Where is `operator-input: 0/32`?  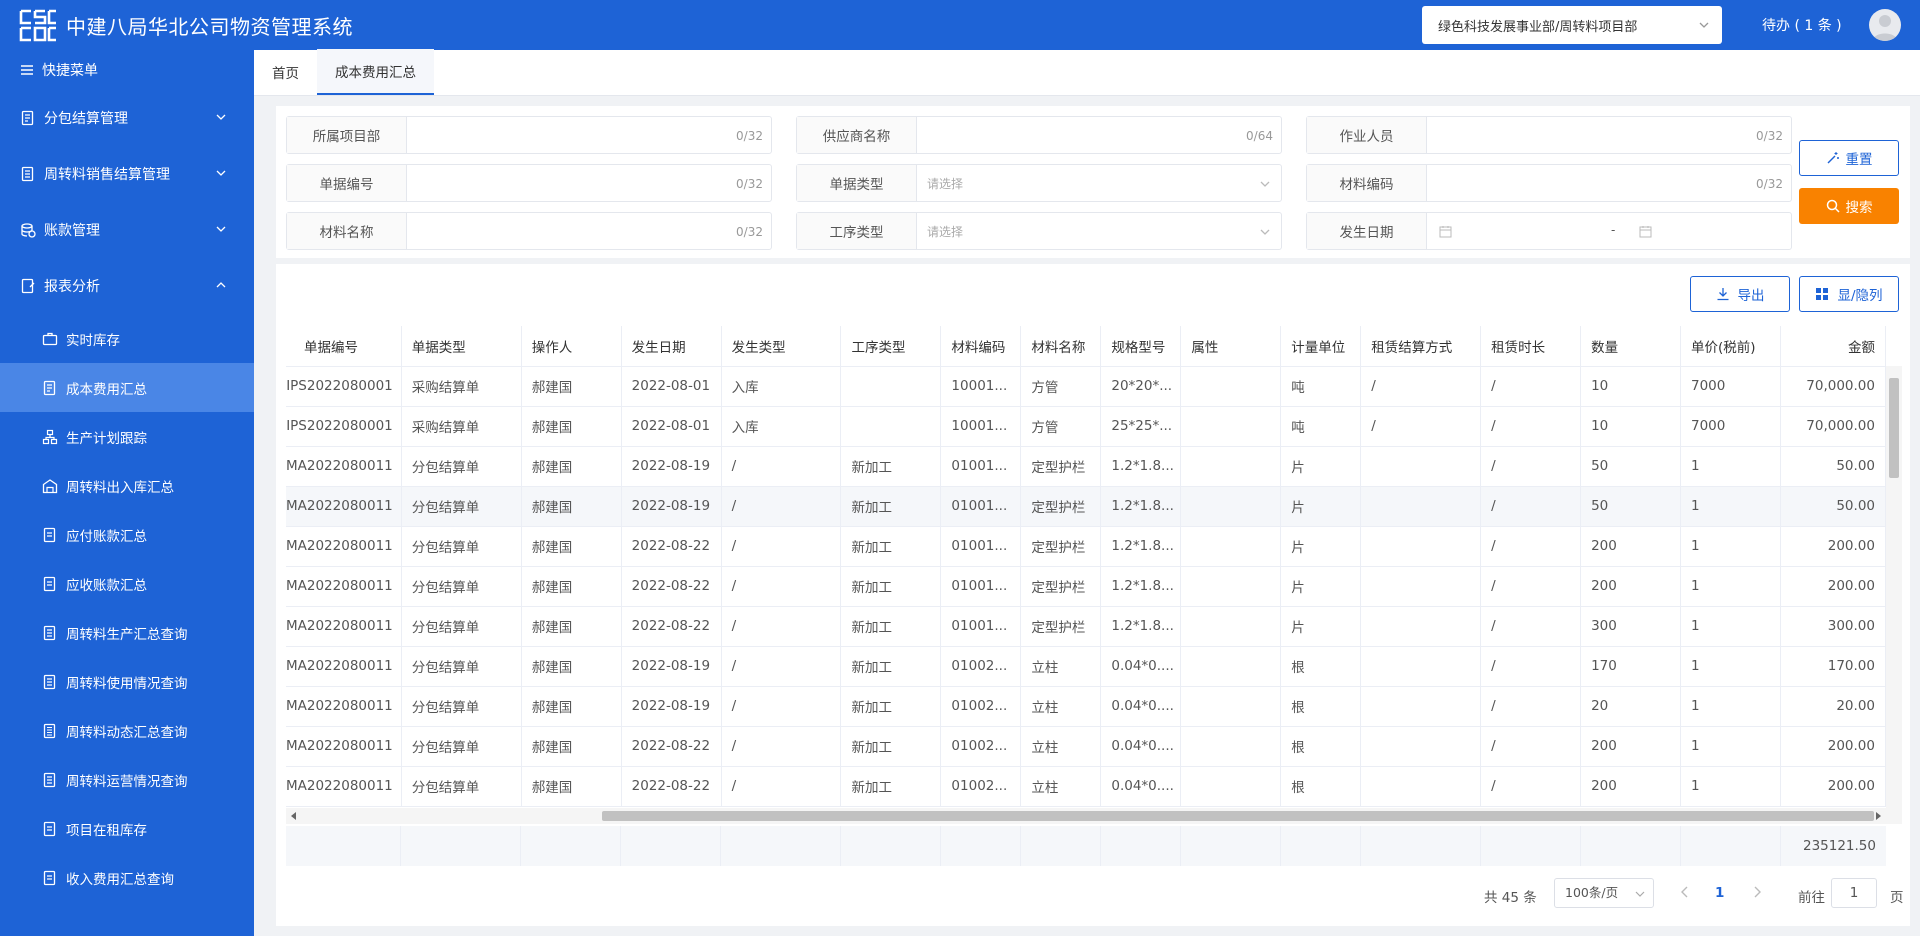
operator-input: 0/32 is located at coordinates (1609, 135).